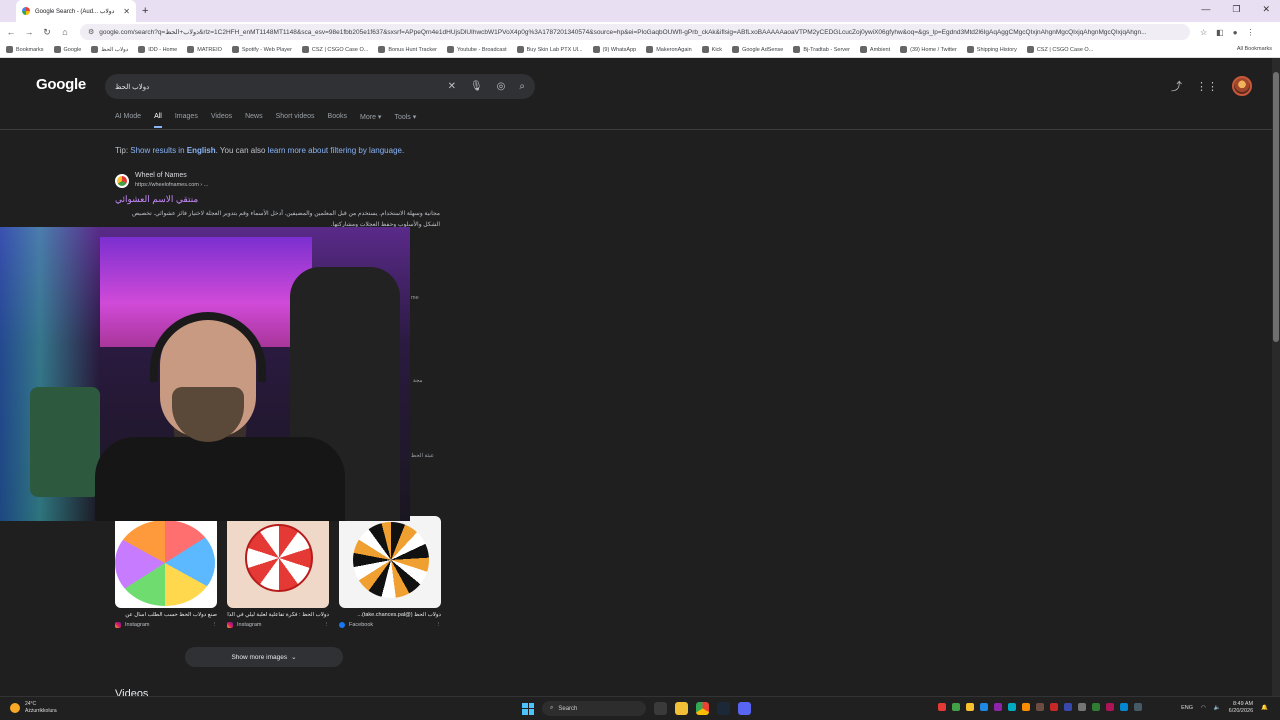  Describe the element at coordinates (1254, 49) in the screenshot. I see `all-bookmarks: All Bookmarks` at that location.